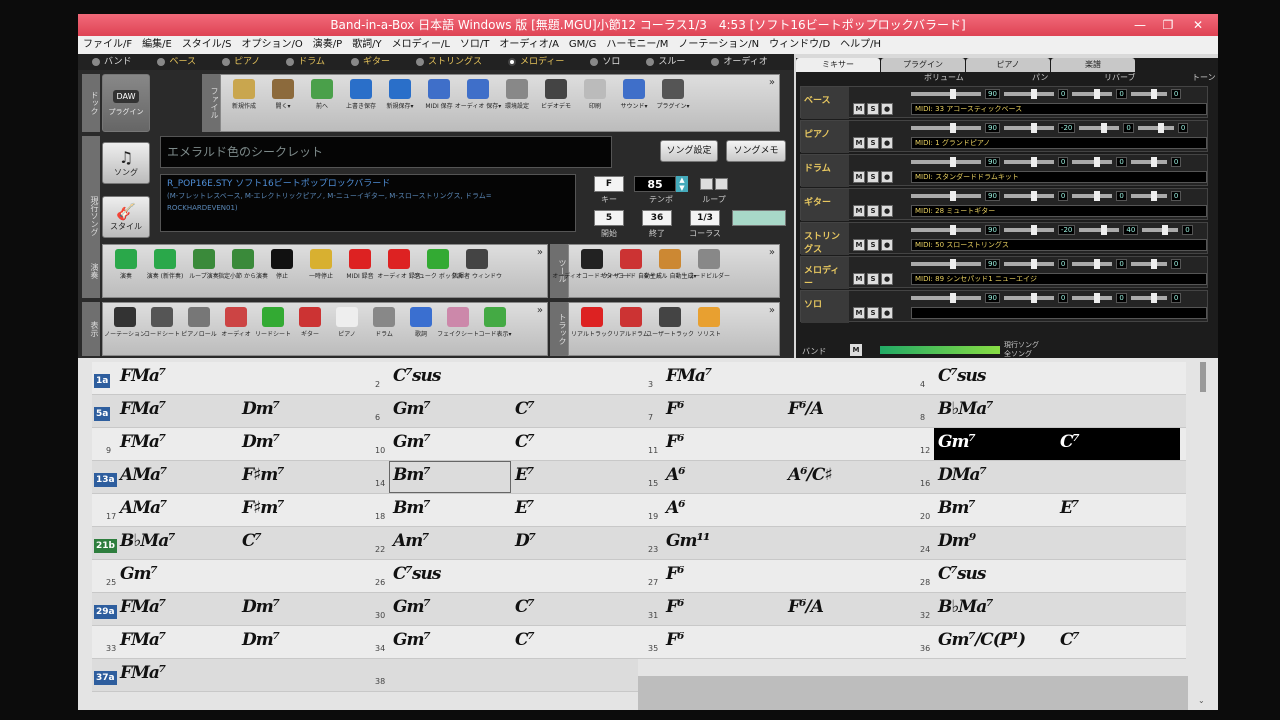 The image size is (1280, 720). What do you see at coordinates (709, 321) in the screenshot?
I see `soloist-button: ソリスト` at bounding box center [709, 321].